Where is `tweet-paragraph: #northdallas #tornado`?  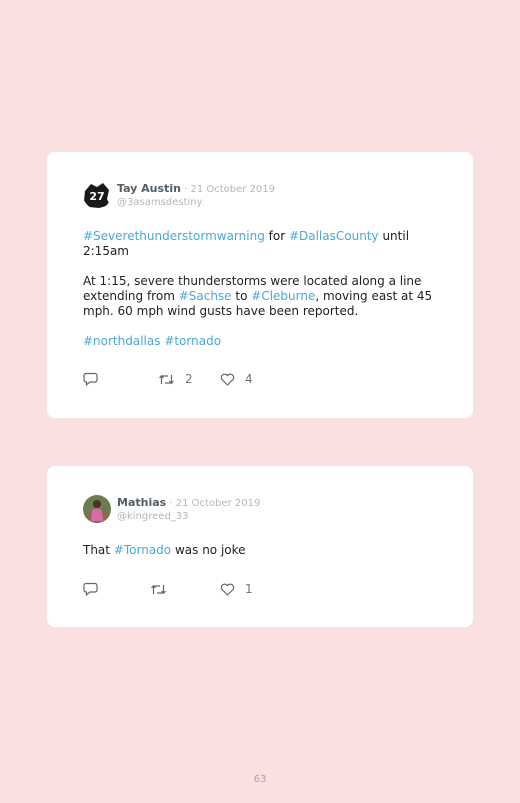 tweet-paragraph: #northdallas #tornado is located at coordinates (260, 341).